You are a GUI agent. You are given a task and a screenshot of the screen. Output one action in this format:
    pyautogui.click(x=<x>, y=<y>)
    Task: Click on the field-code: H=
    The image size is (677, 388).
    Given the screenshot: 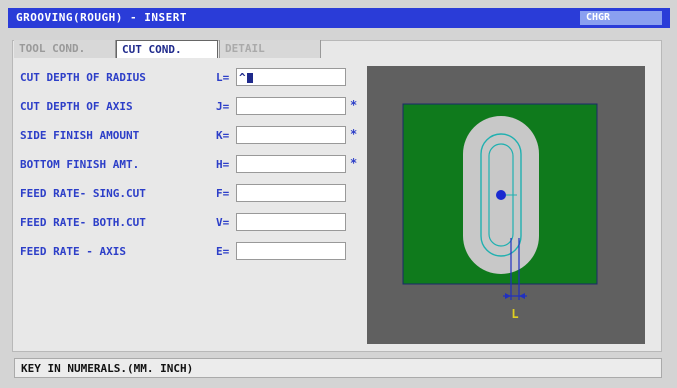 What is the action you would take?
    pyautogui.click(x=223, y=164)
    